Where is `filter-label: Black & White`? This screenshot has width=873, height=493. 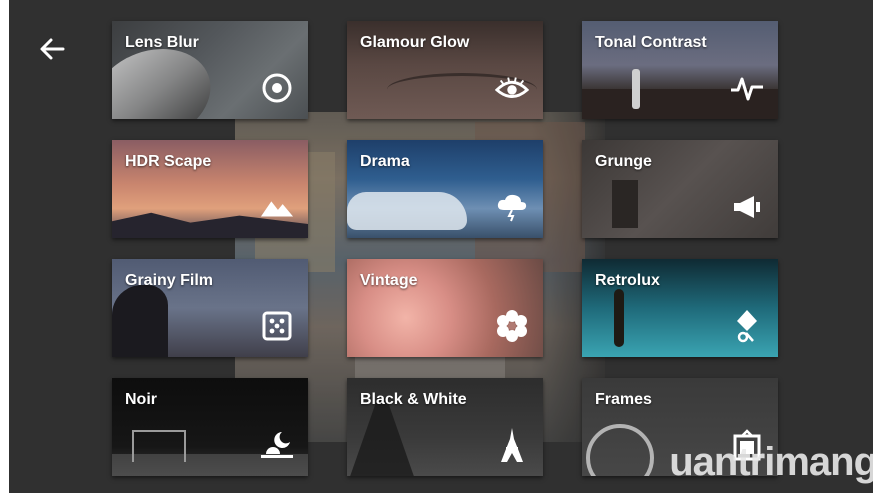
filter-label: Black & White is located at coordinates (413, 399).